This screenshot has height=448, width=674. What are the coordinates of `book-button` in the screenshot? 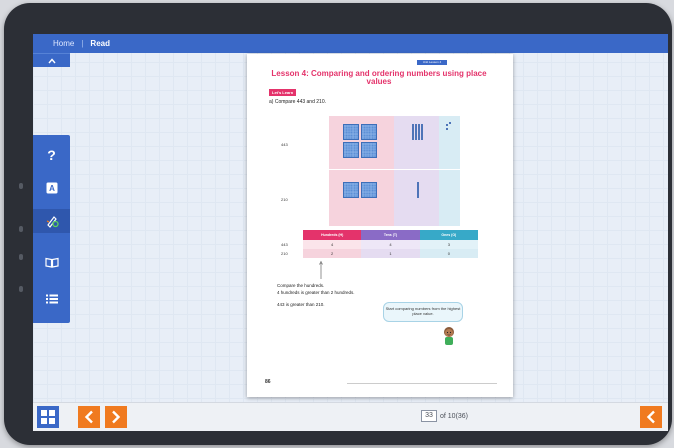 It's located at (51, 262).